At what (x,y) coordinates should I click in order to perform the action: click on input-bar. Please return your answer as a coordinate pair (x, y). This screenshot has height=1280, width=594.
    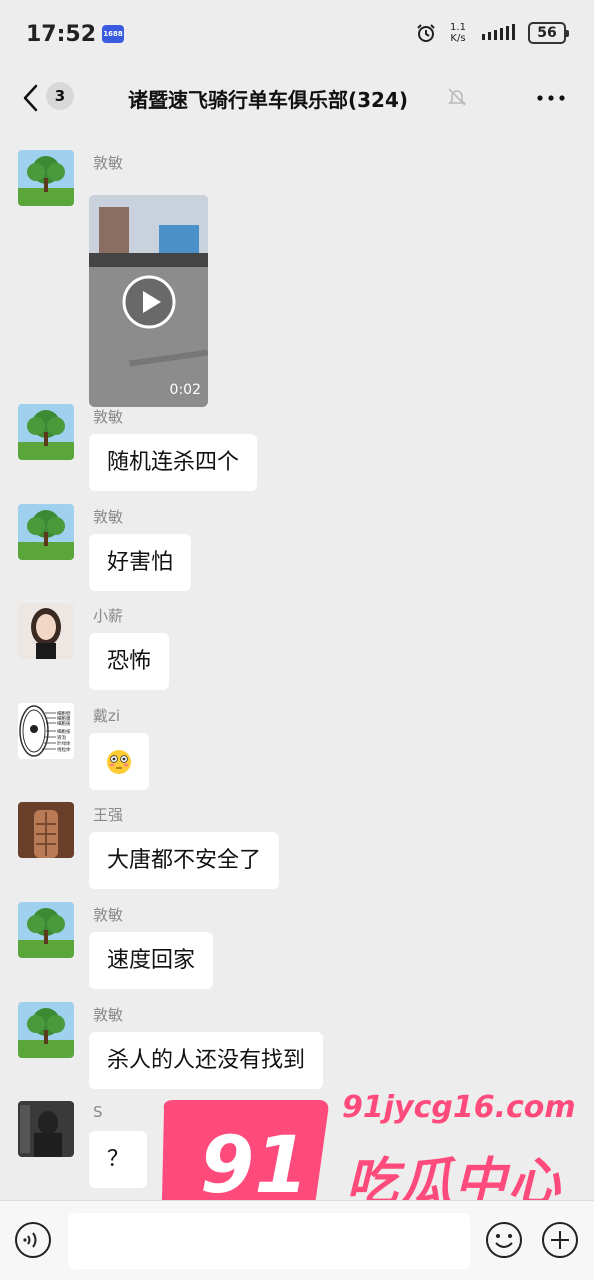
    Looking at the image, I should click on (297, 1240).